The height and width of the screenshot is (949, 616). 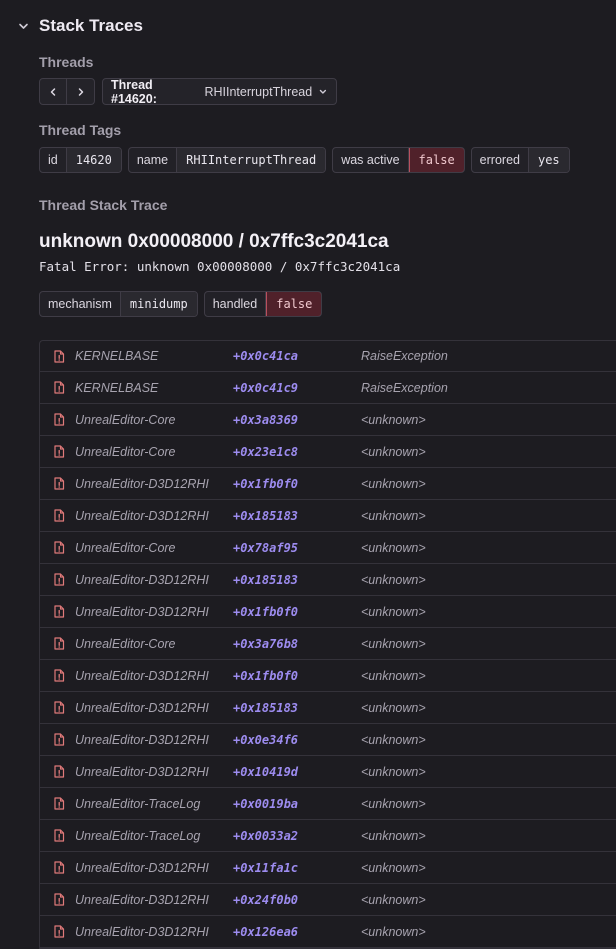 What do you see at coordinates (117, 356) in the screenshot?
I see `frame-module: KERNELBASE` at bounding box center [117, 356].